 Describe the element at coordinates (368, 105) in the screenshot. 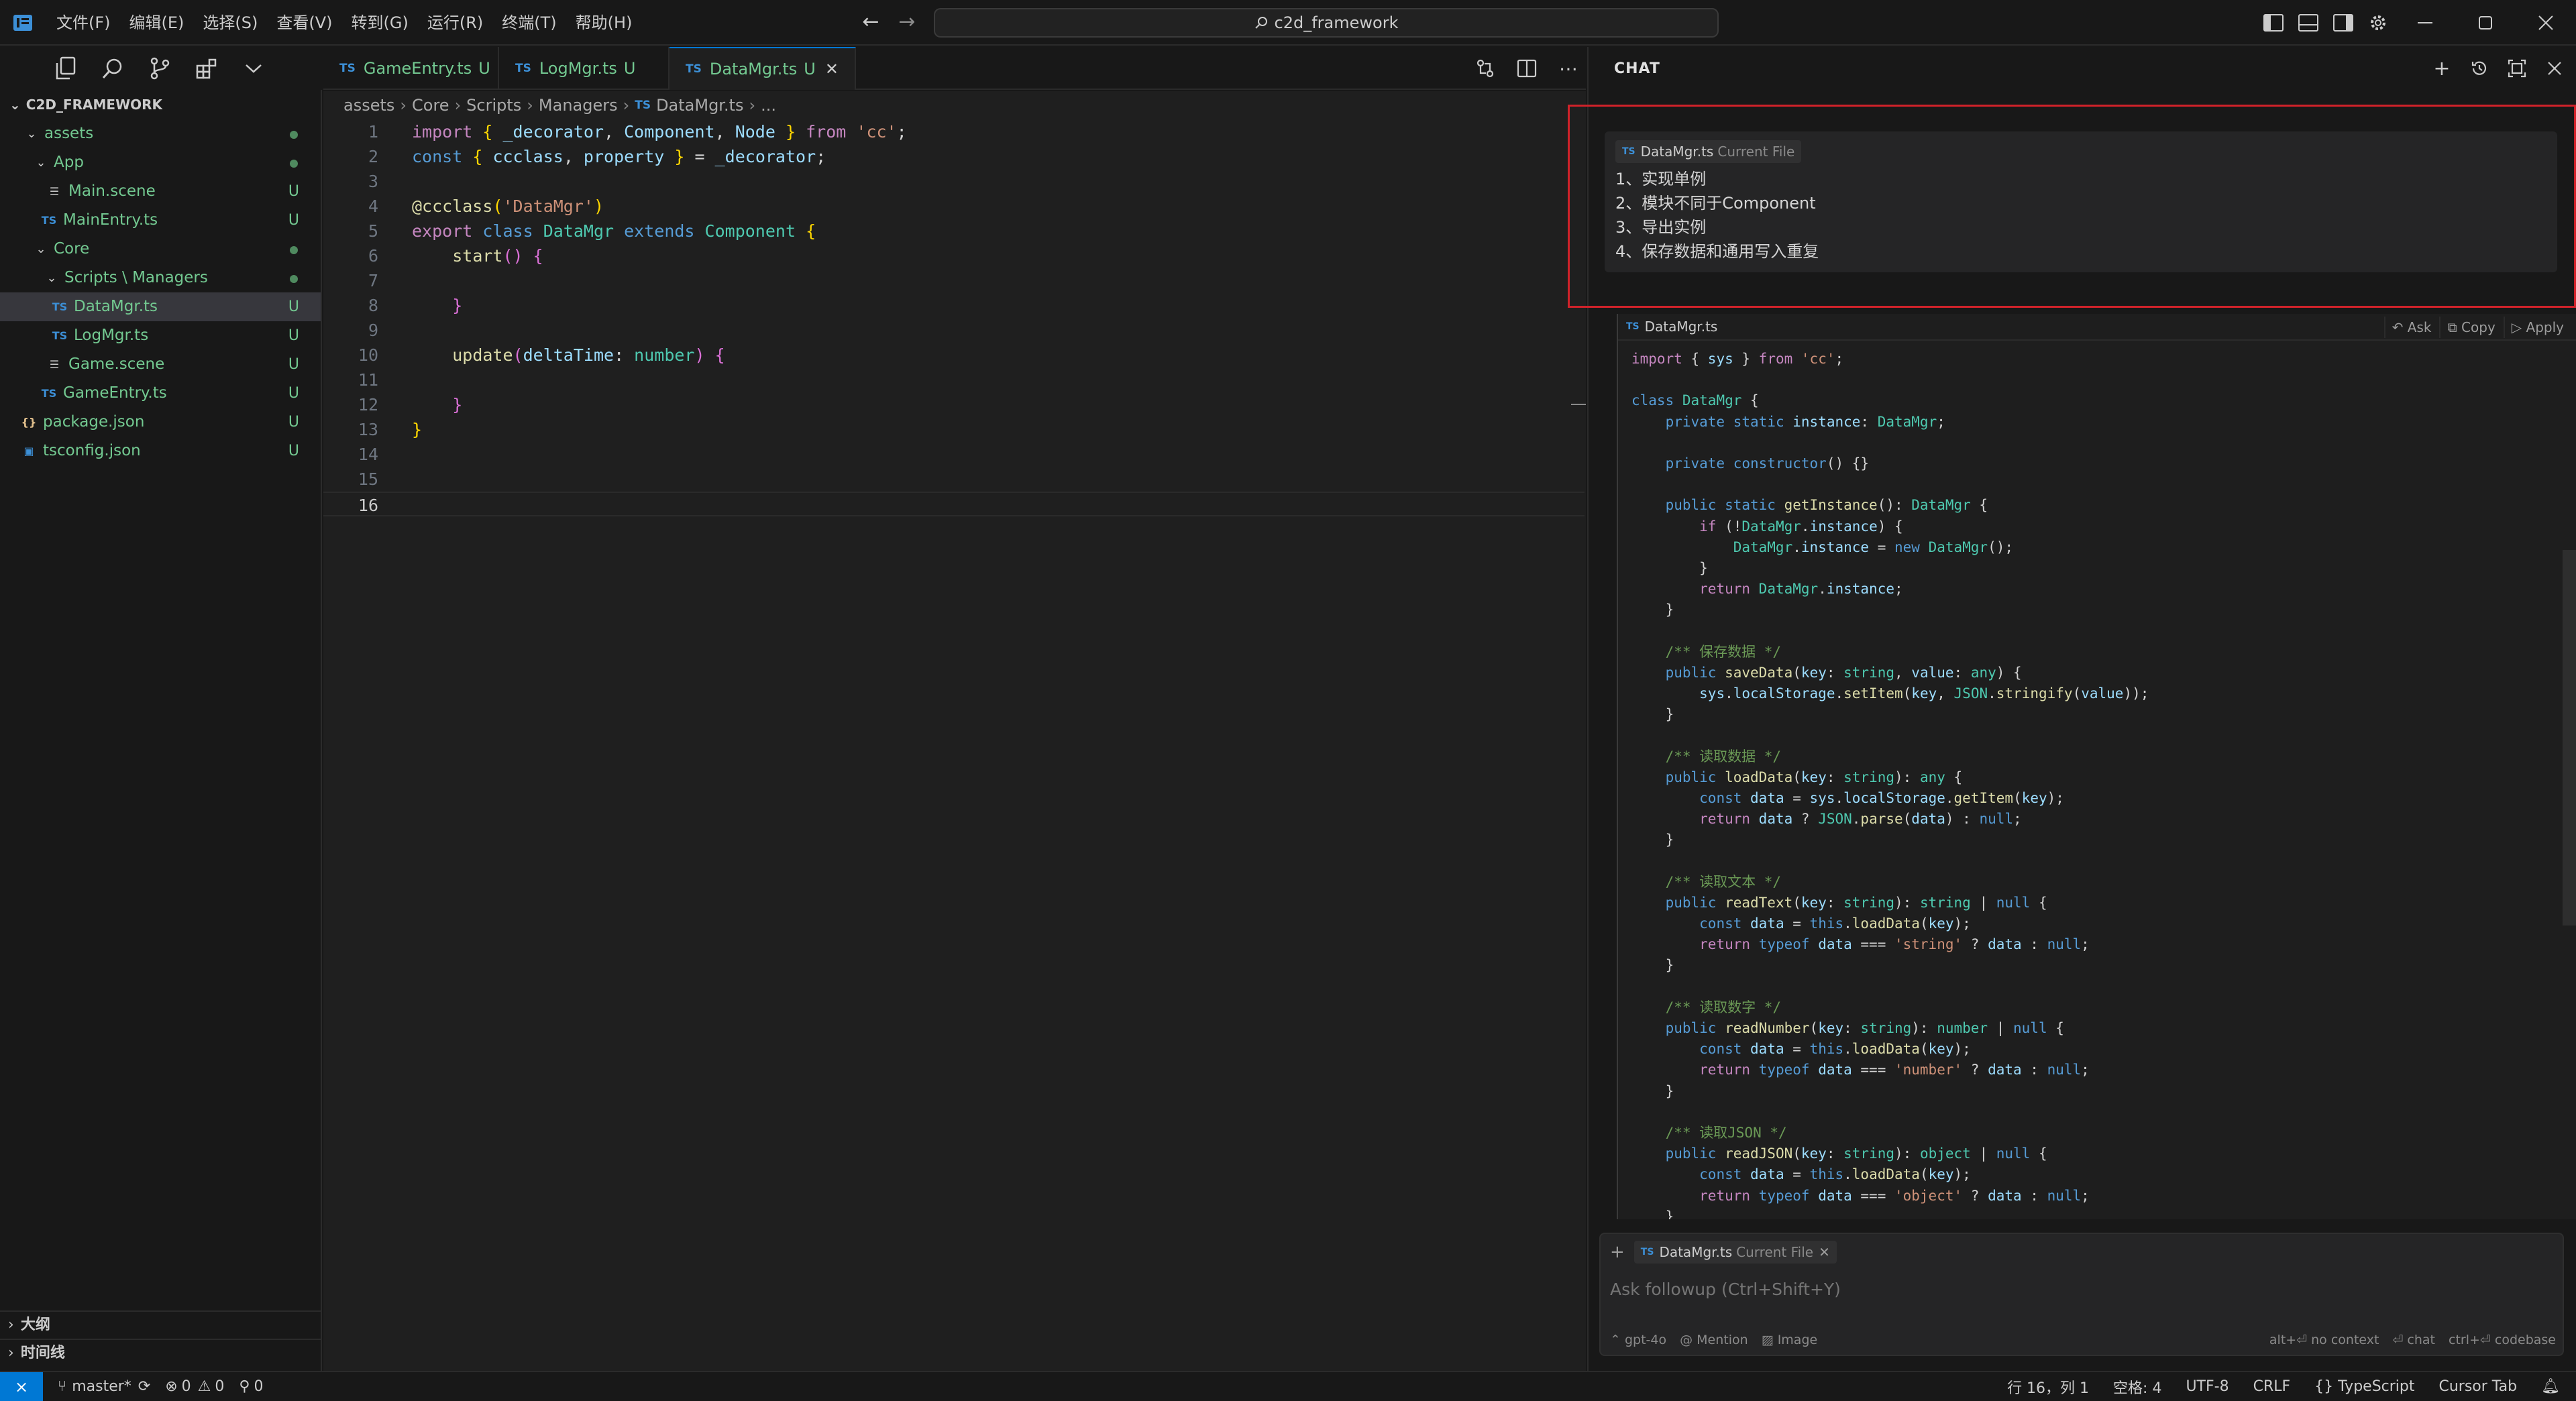

I see `breadcrumb-item: assets` at that location.